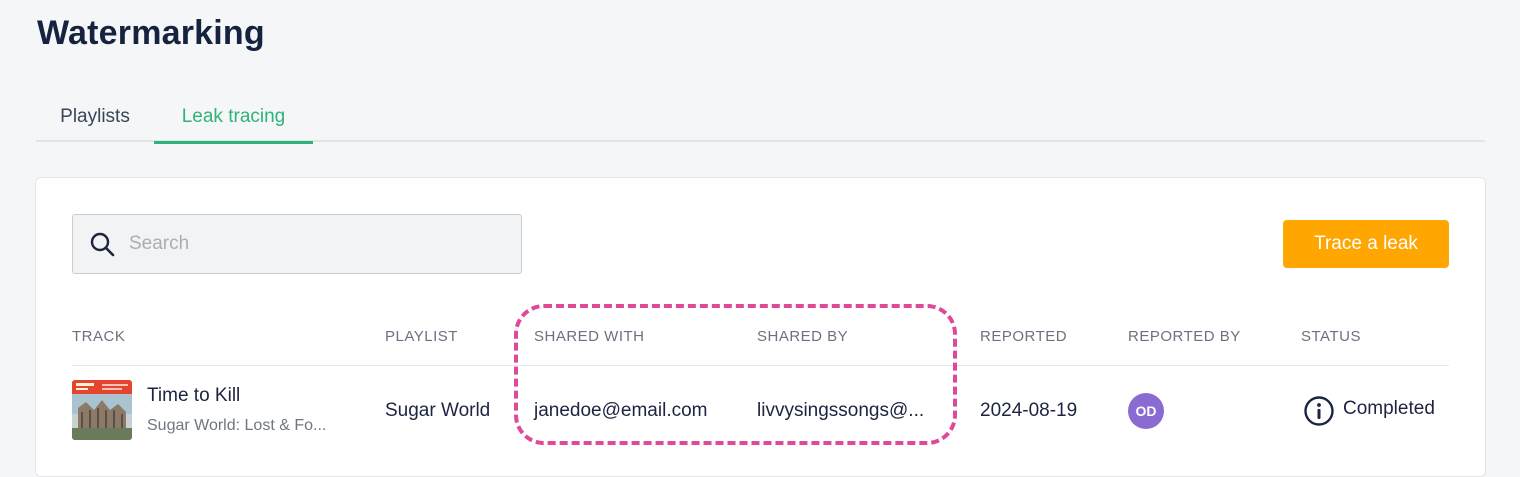  I want to click on search-box, so click(297, 244).